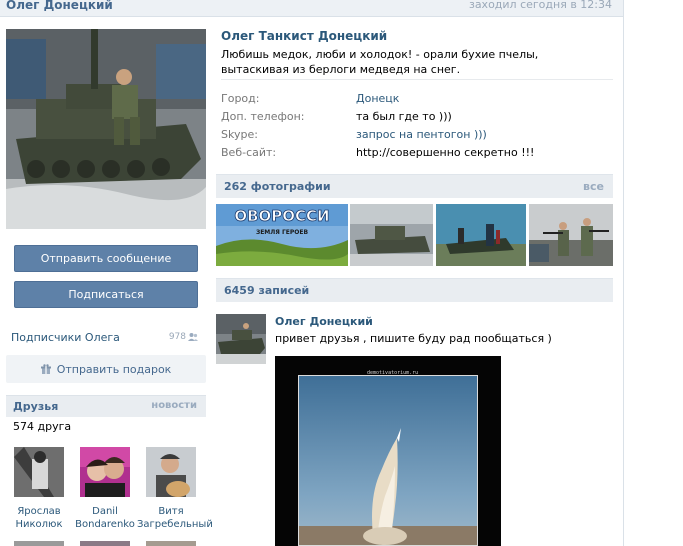  I want to click on photos-section-header: 262 фотографии все, so click(414, 186).